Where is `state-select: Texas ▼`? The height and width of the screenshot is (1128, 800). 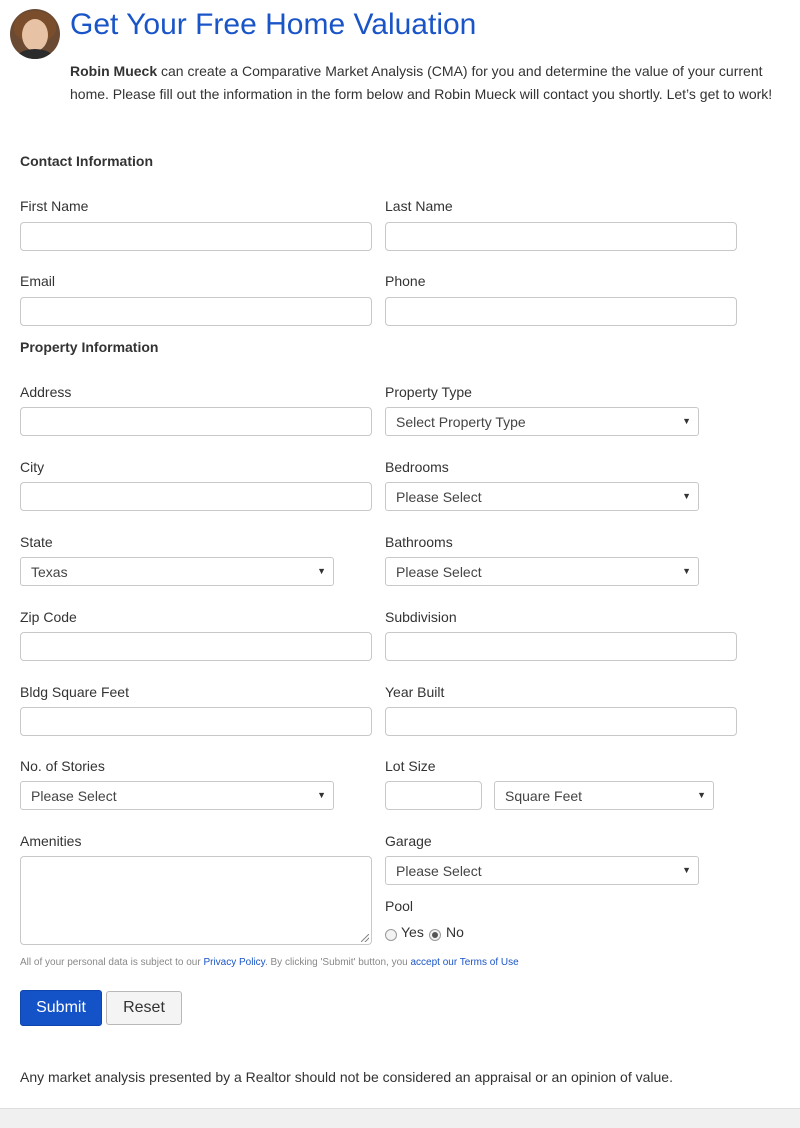 state-select: Texas ▼ is located at coordinates (177, 571).